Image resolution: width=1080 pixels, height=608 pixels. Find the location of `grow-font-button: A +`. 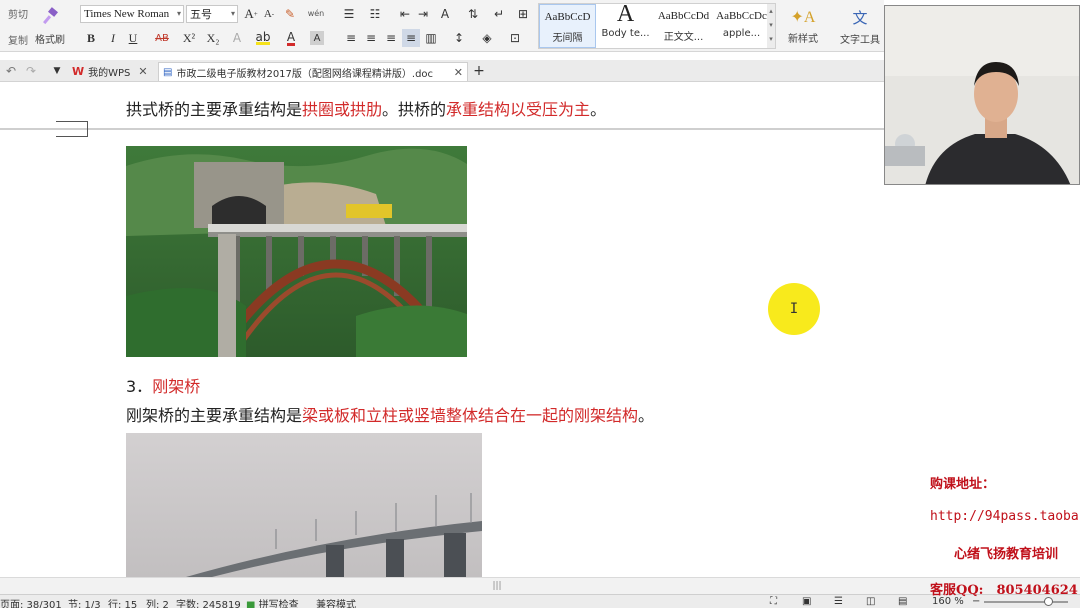

grow-font-button: A + is located at coordinates (251, 14).